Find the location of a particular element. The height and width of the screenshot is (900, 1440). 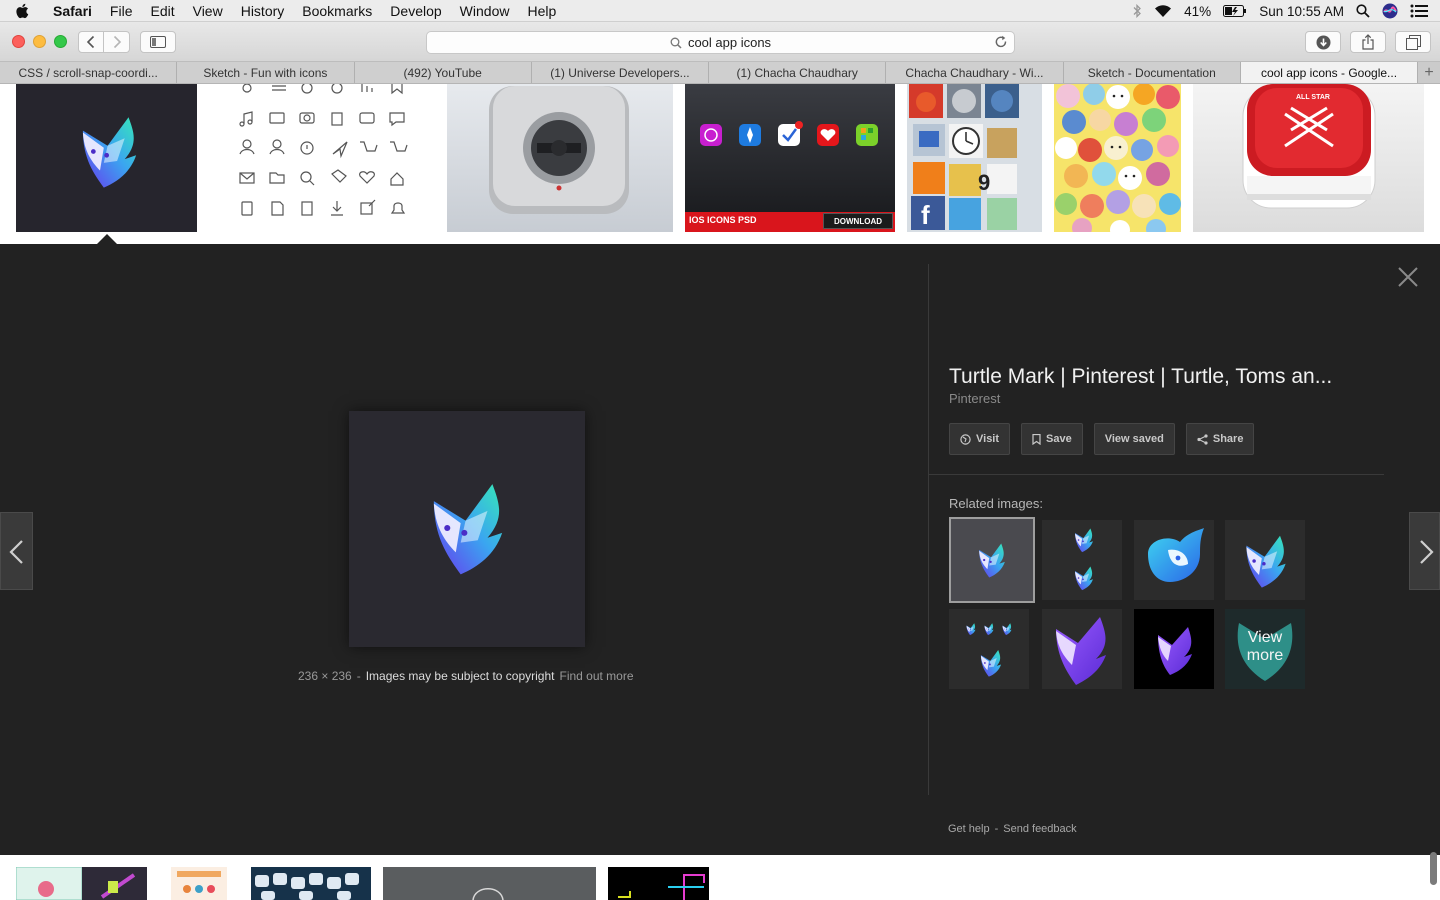

bookmark-icon is located at coordinates (1036, 439).